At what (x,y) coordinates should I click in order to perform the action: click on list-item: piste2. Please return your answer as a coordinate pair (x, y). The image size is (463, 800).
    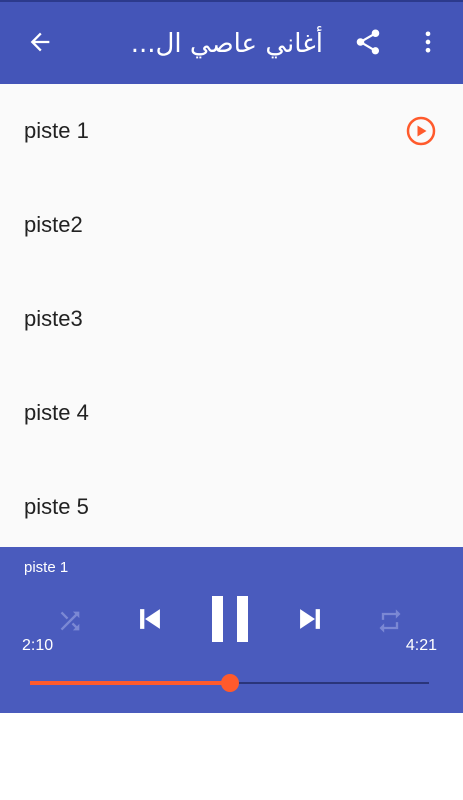
    Looking at the image, I should click on (231, 225).